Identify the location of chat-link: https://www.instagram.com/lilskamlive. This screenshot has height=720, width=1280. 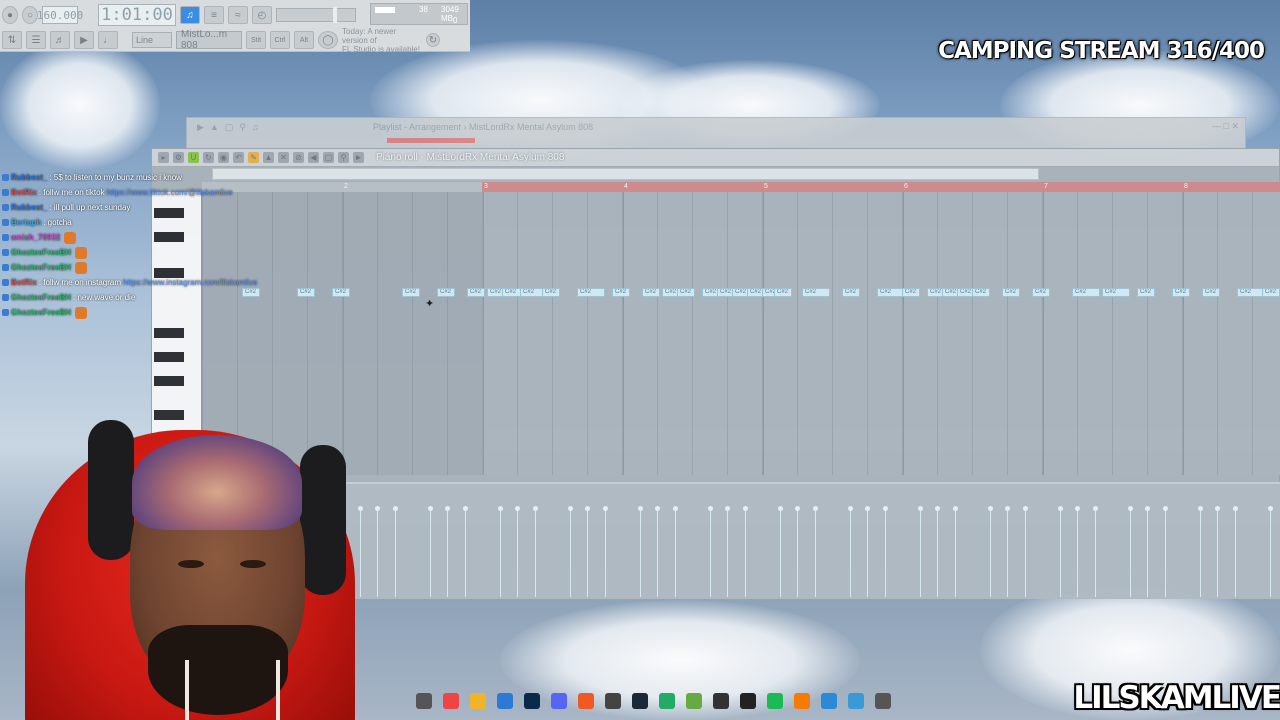
(190, 282).